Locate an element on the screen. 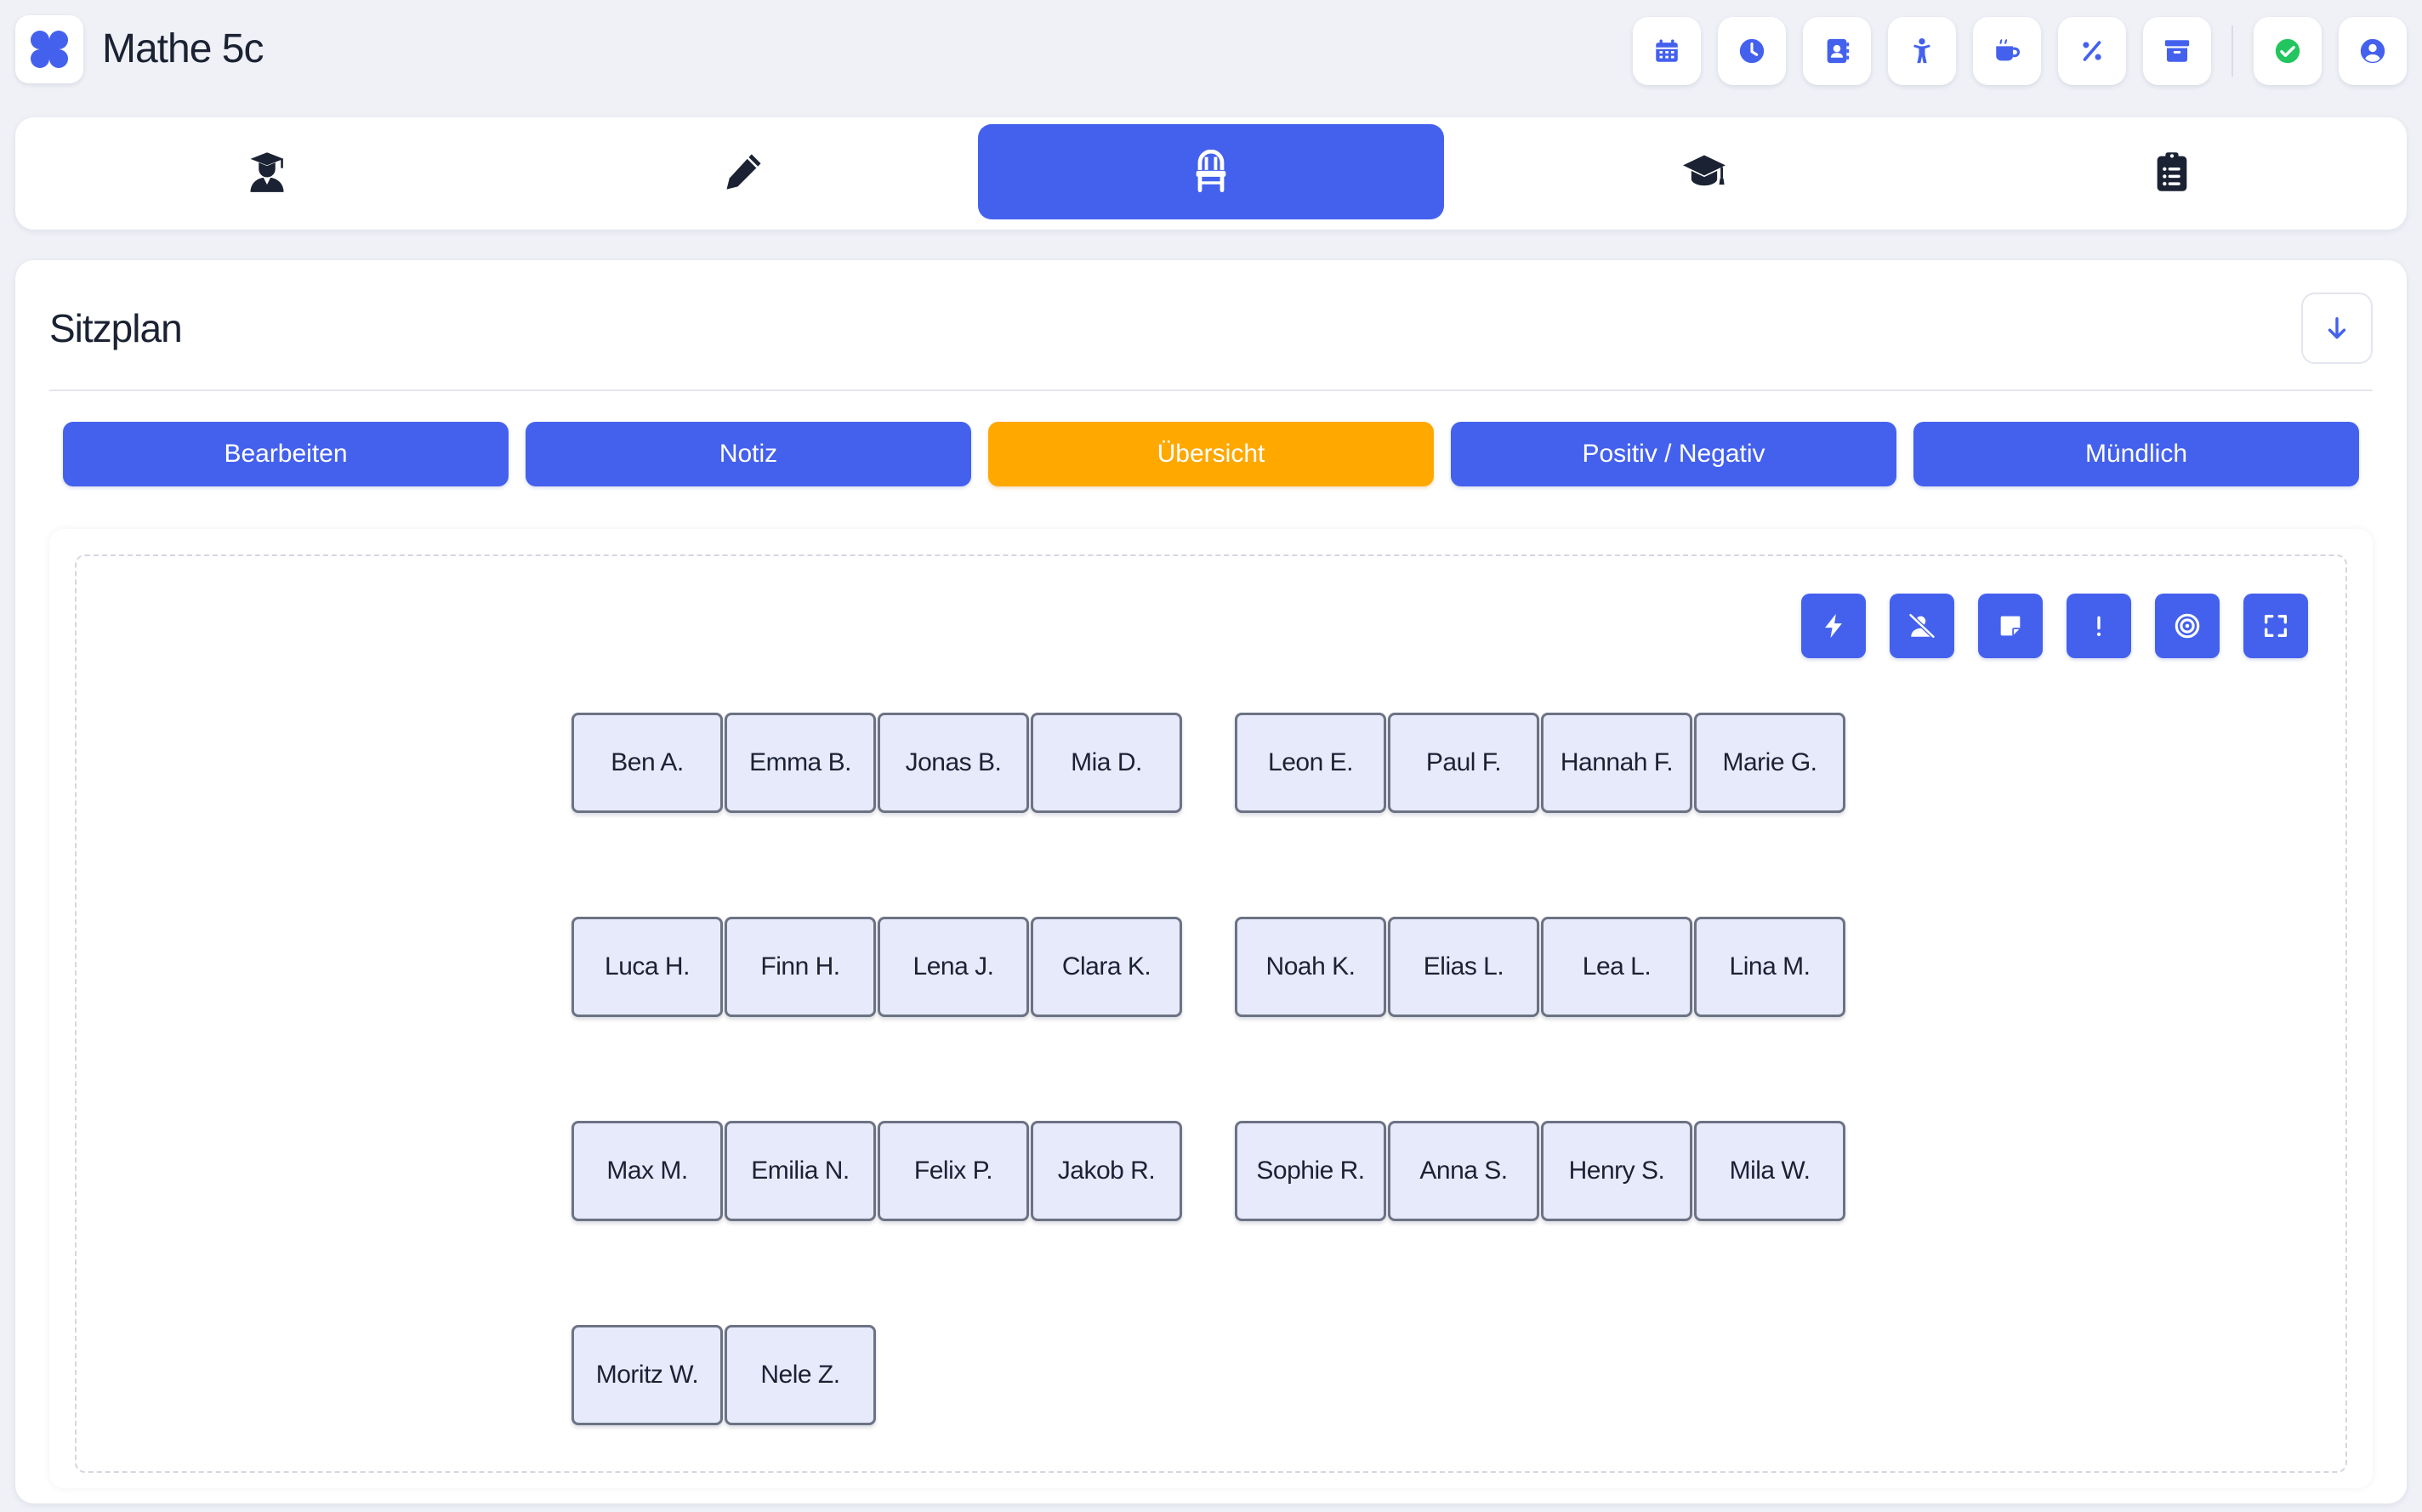 The width and height of the screenshot is (2422, 1512). teacher-icon is located at coordinates (267, 172).